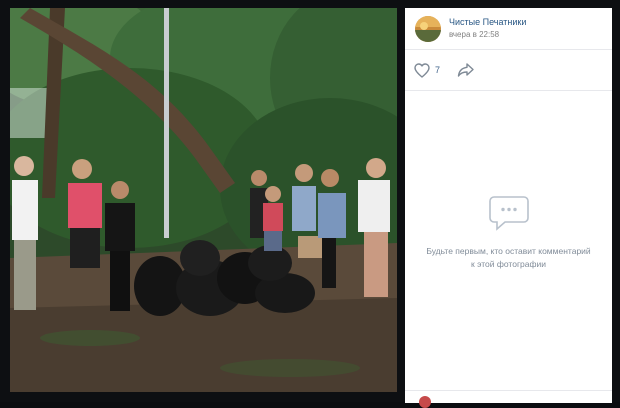 The height and width of the screenshot is (408, 620). What do you see at coordinates (508, 29) in the screenshot?
I see `post-header: Чистые Печатники вчера в 22:58` at bounding box center [508, 29].